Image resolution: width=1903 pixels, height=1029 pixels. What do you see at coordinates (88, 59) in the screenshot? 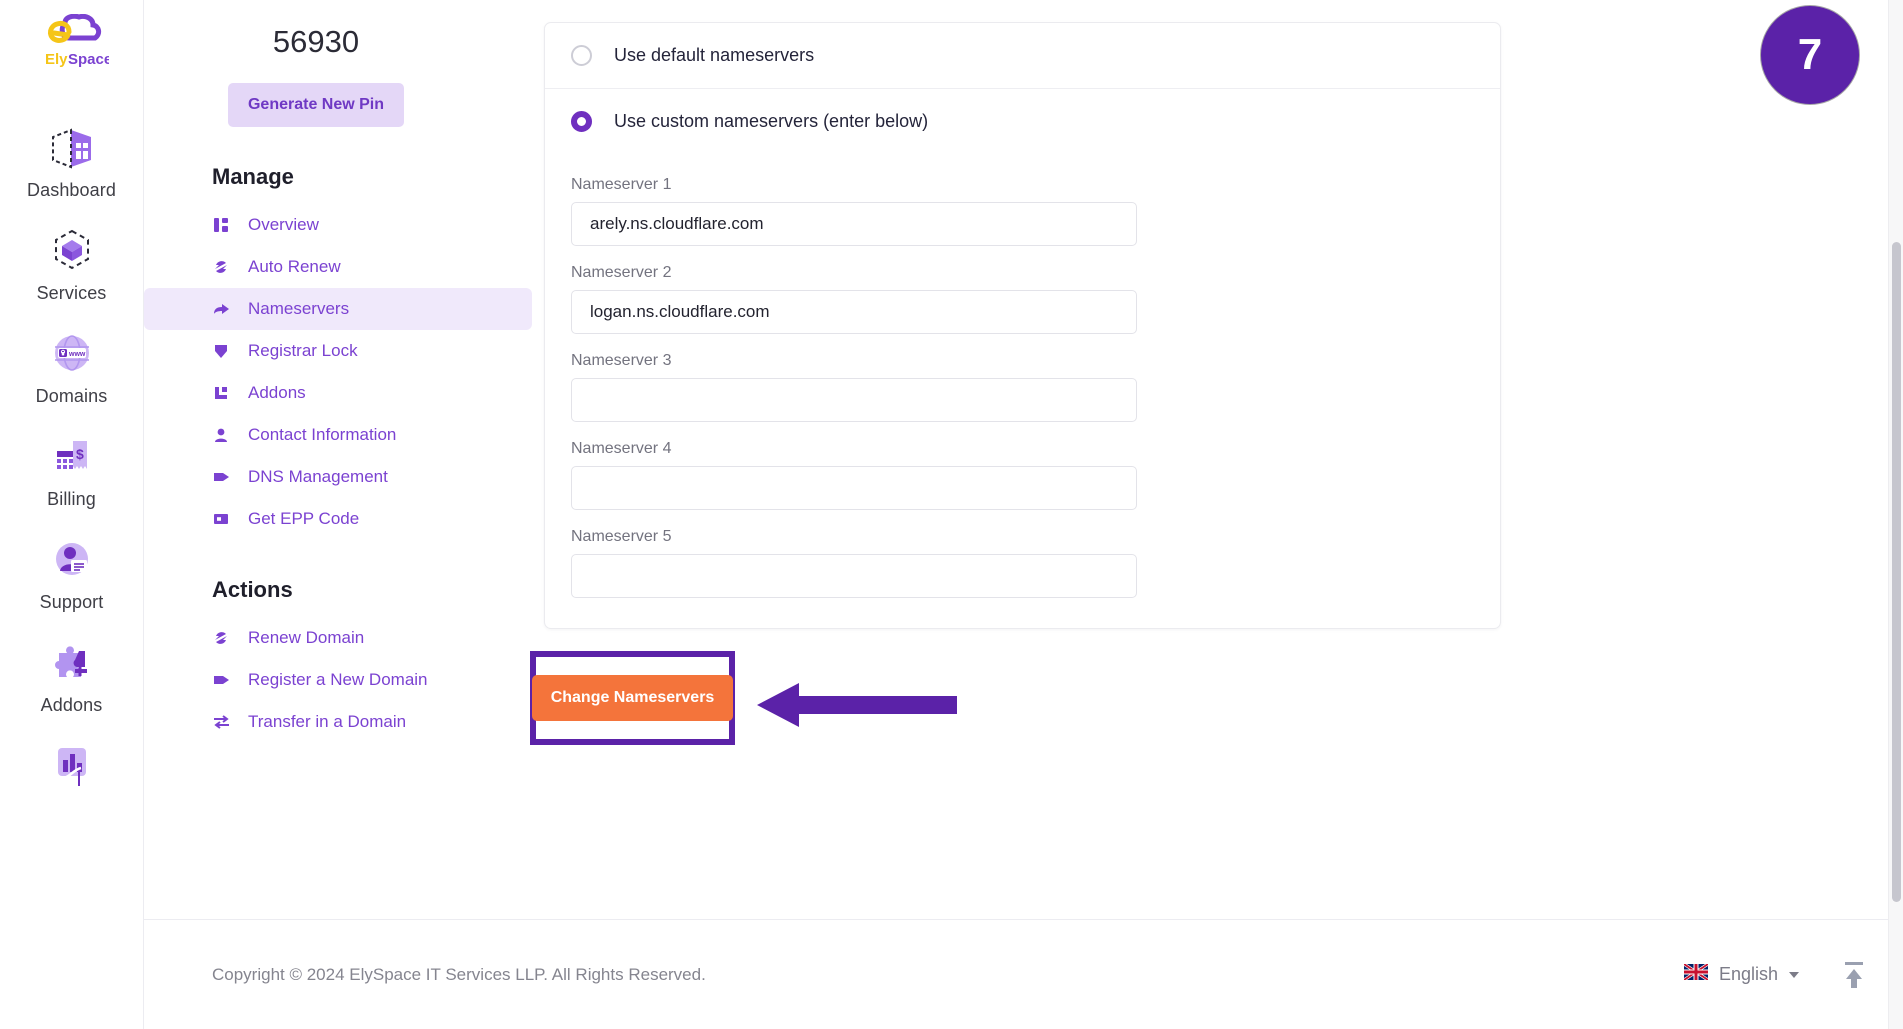
I see `svg-text: Space` at bounding box center [88, 59].